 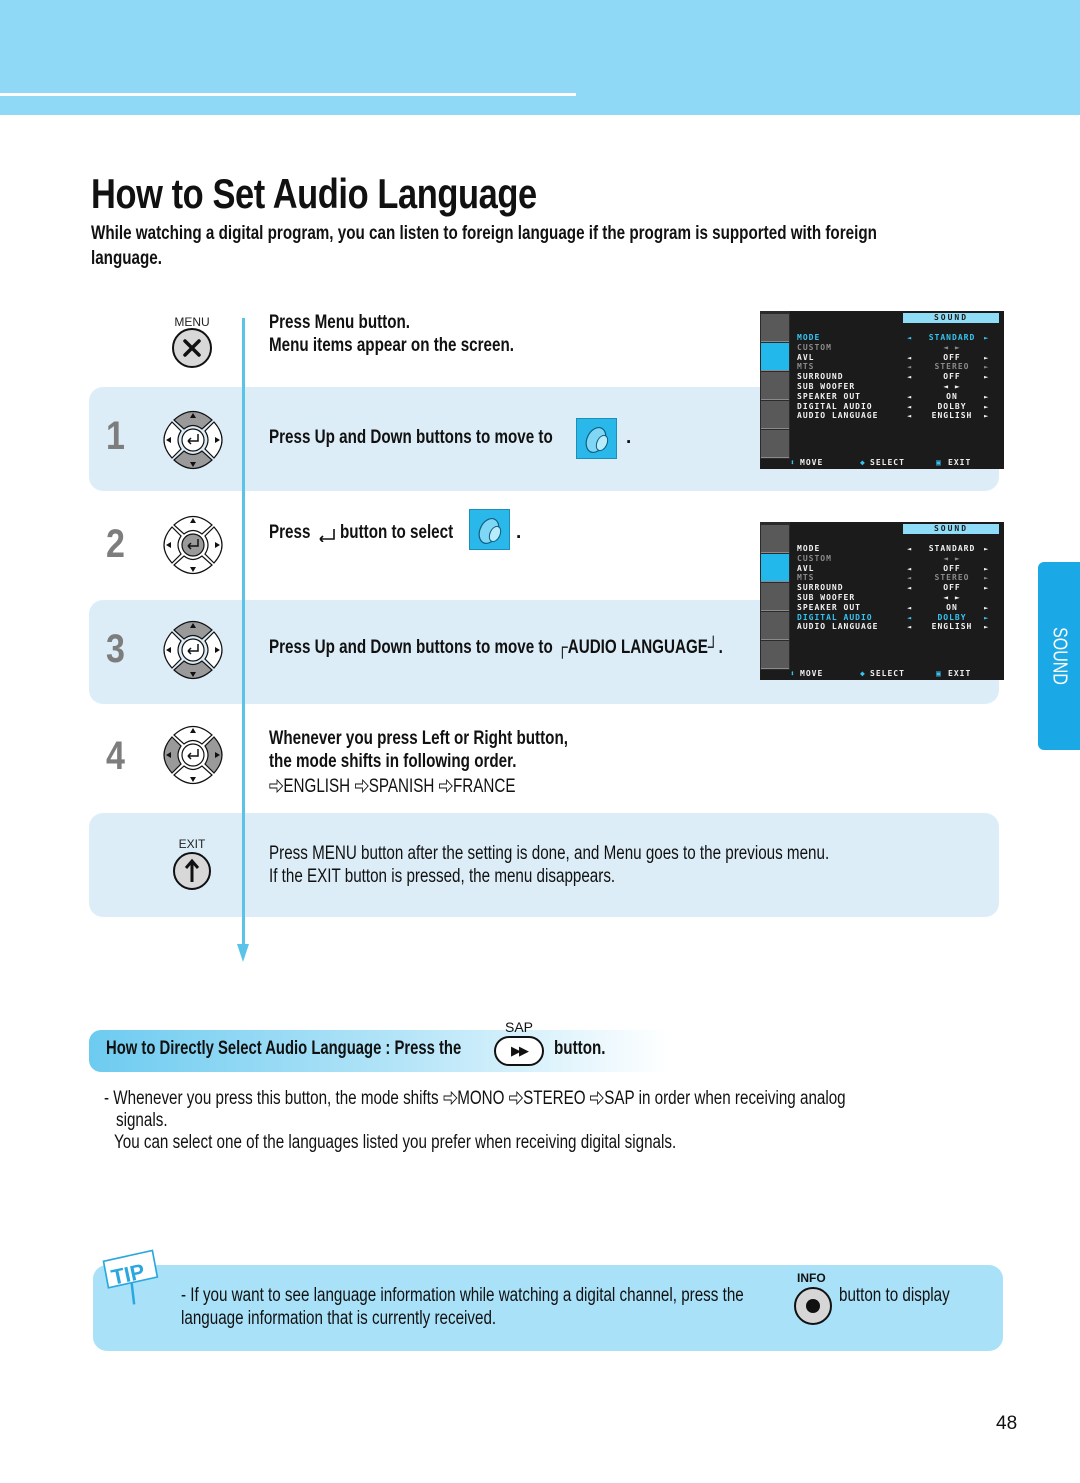 I want to click on menu-button-icon, so click(x=192, y=348).